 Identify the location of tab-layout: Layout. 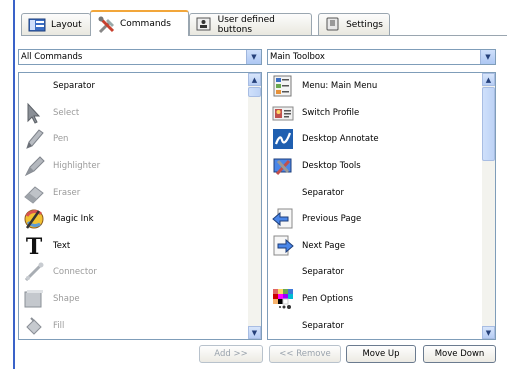
(56, 24).